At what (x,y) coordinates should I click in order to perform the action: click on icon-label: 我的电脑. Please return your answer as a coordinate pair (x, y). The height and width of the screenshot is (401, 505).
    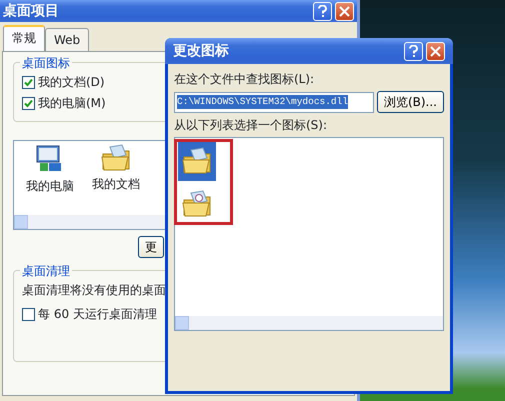
    Looking at the image, I should click on (50, 186).